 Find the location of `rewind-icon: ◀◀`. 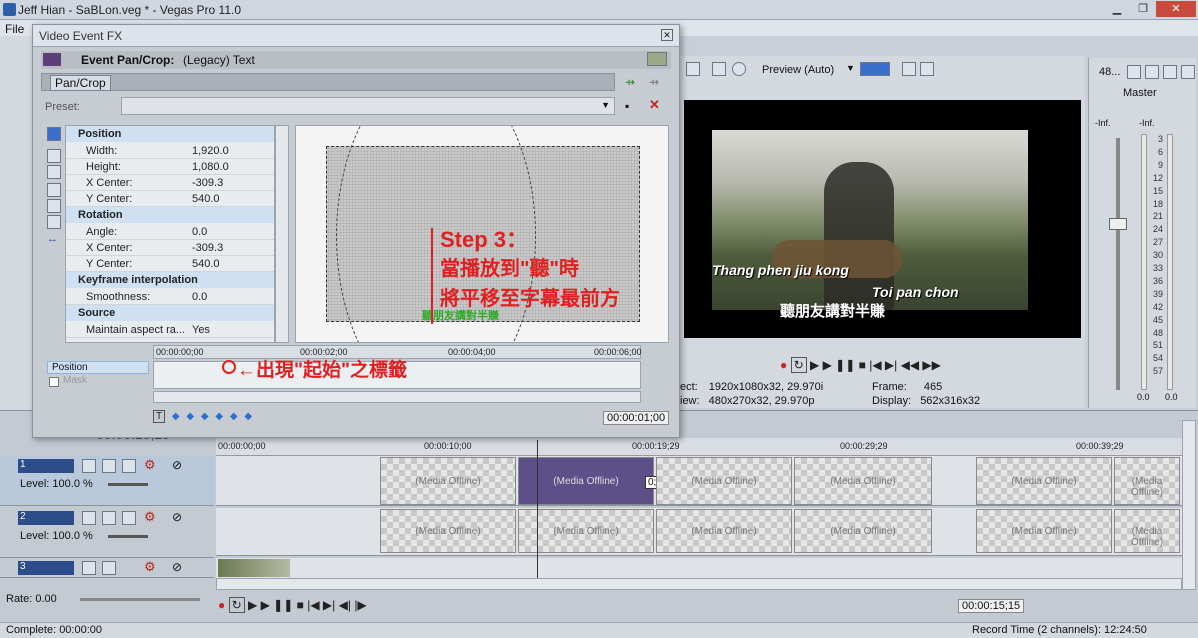

rewind-icon: ◀◀ is located at coordinates (910, 365).